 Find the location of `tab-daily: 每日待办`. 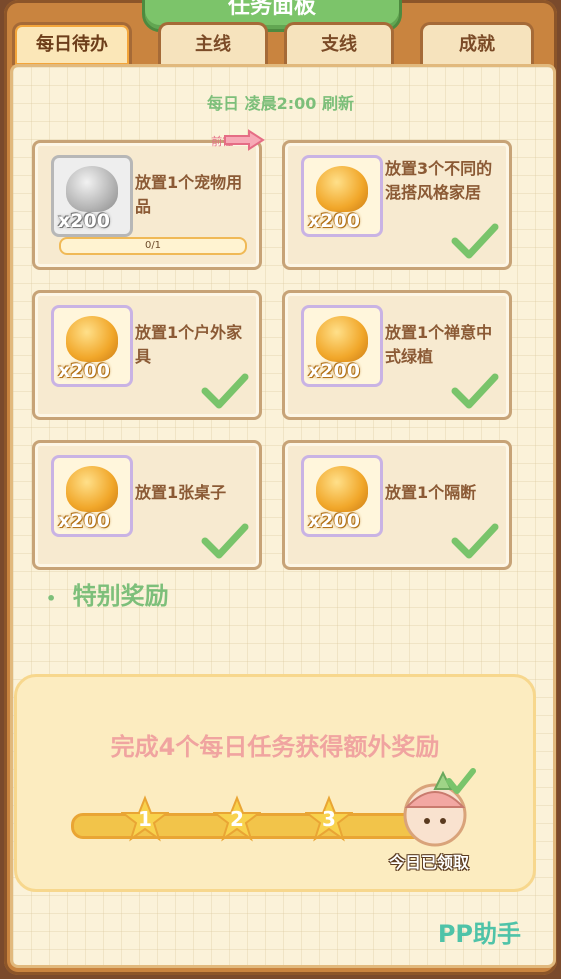

tab-daily: 每日待办 is located at coordinates (72, 43).